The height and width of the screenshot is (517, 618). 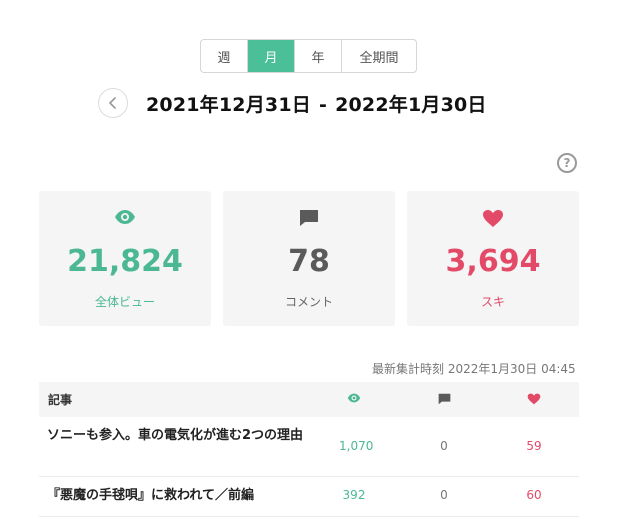 I want to click on comments-total: 78, so click(x=309, y=261).